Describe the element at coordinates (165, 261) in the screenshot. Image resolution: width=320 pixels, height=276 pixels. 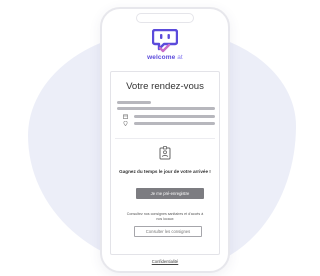
I see `privacy-link: Confidentialité` at that location.